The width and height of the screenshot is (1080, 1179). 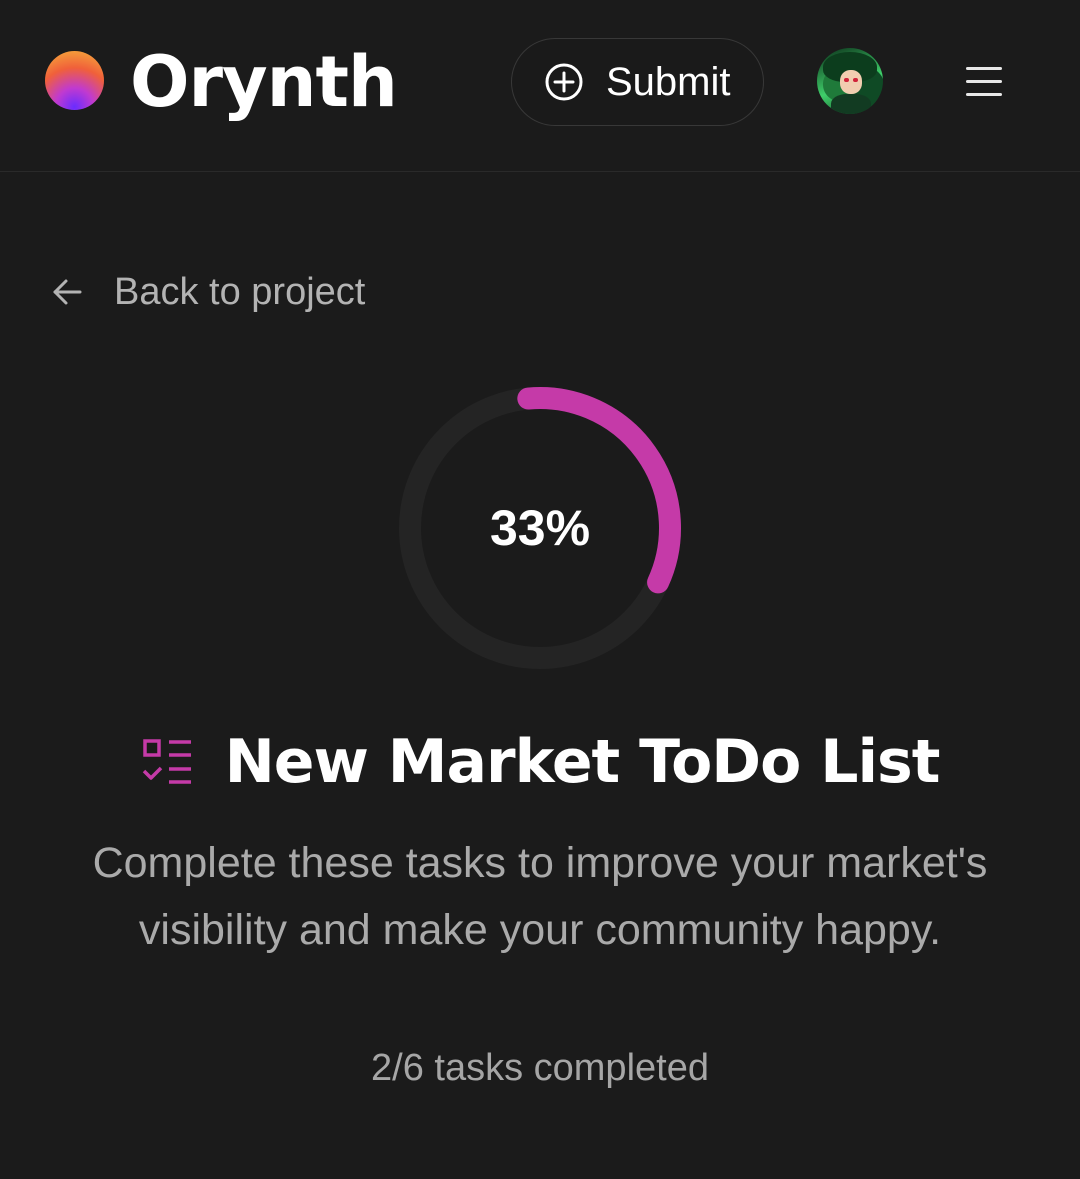 I want to click on tasks-completed-count: 2/6 tasks completed, so click(x=540, y=1068).